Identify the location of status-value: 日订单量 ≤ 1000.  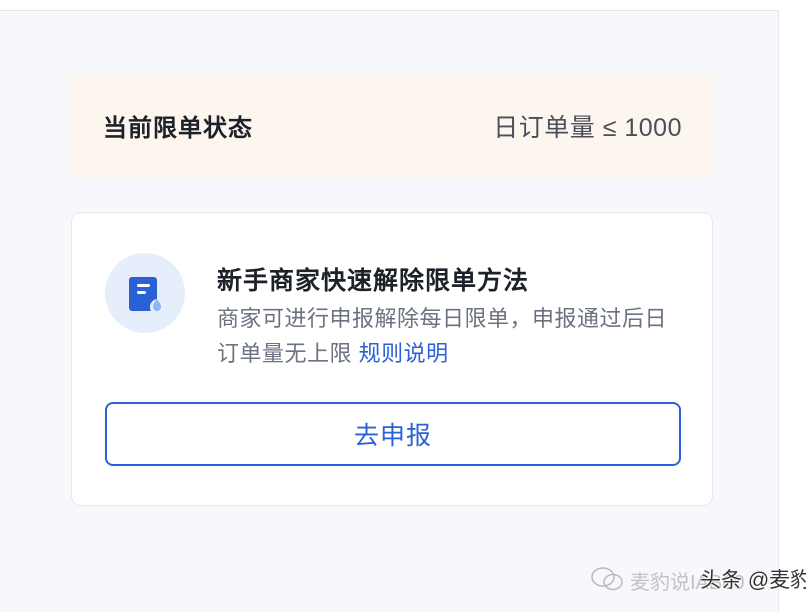
(587, 128).